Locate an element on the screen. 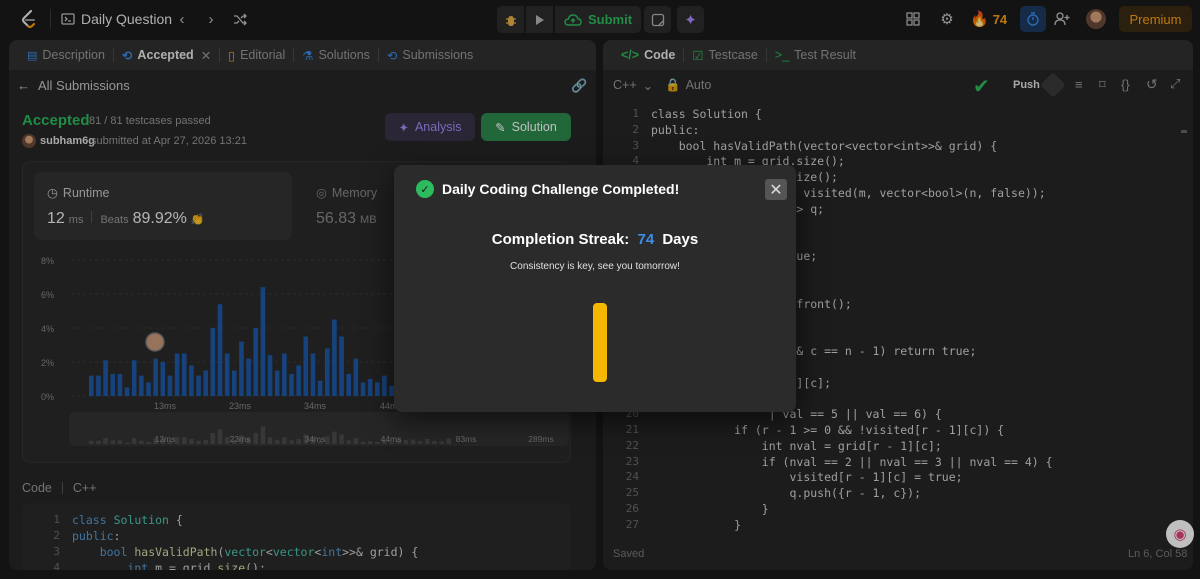  streak-message: Consistency is key, see you tomorrow! is located at coordinates (595, 266).